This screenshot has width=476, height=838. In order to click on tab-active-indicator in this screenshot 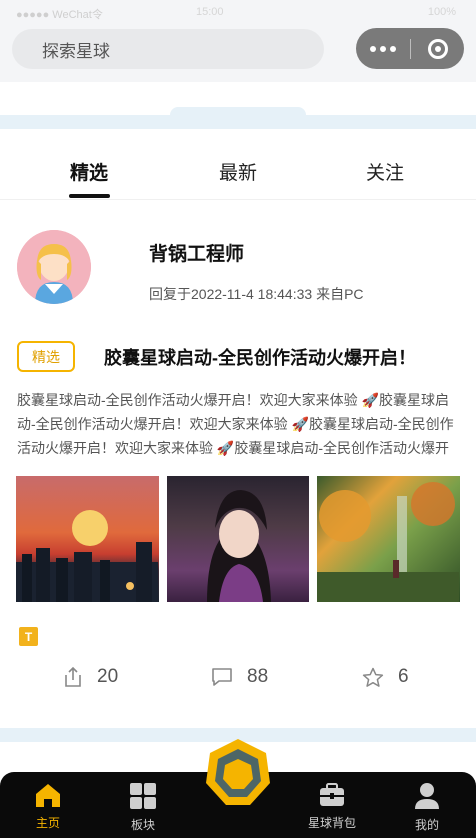, I will do `click(89, 196)`.